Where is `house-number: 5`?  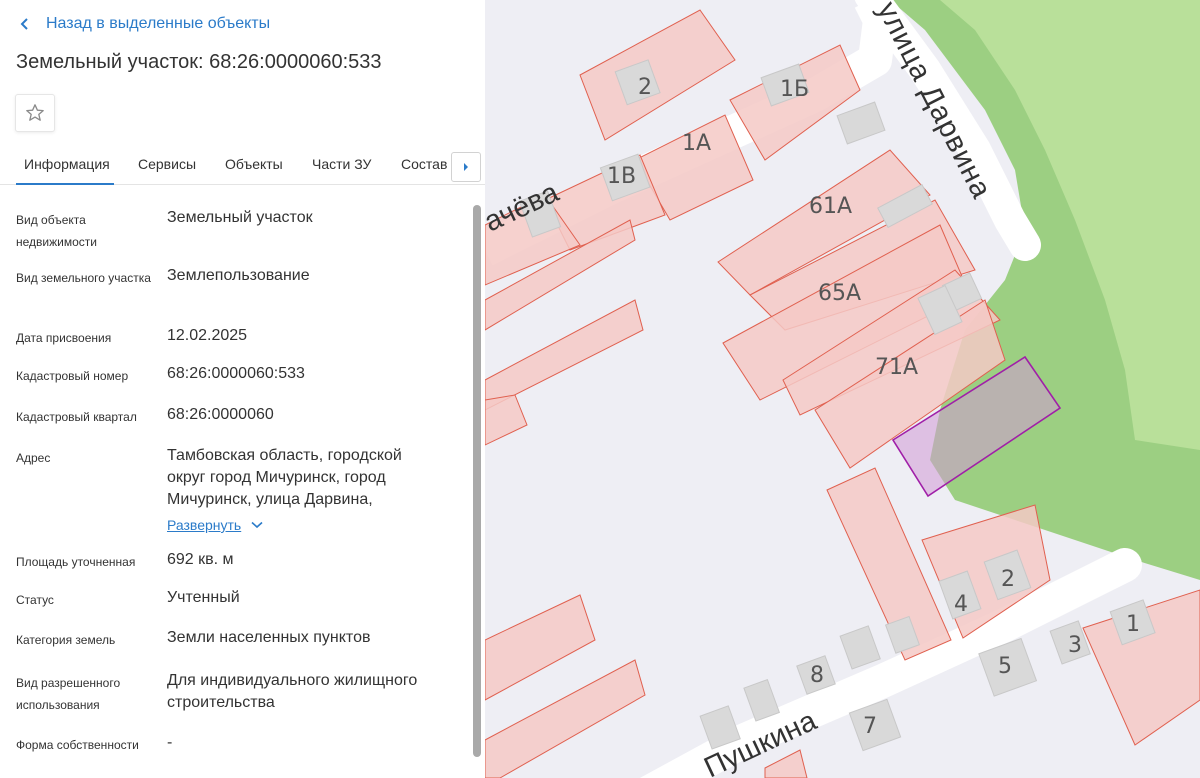
house-number: 5 is located at coordinates (1005, 666).